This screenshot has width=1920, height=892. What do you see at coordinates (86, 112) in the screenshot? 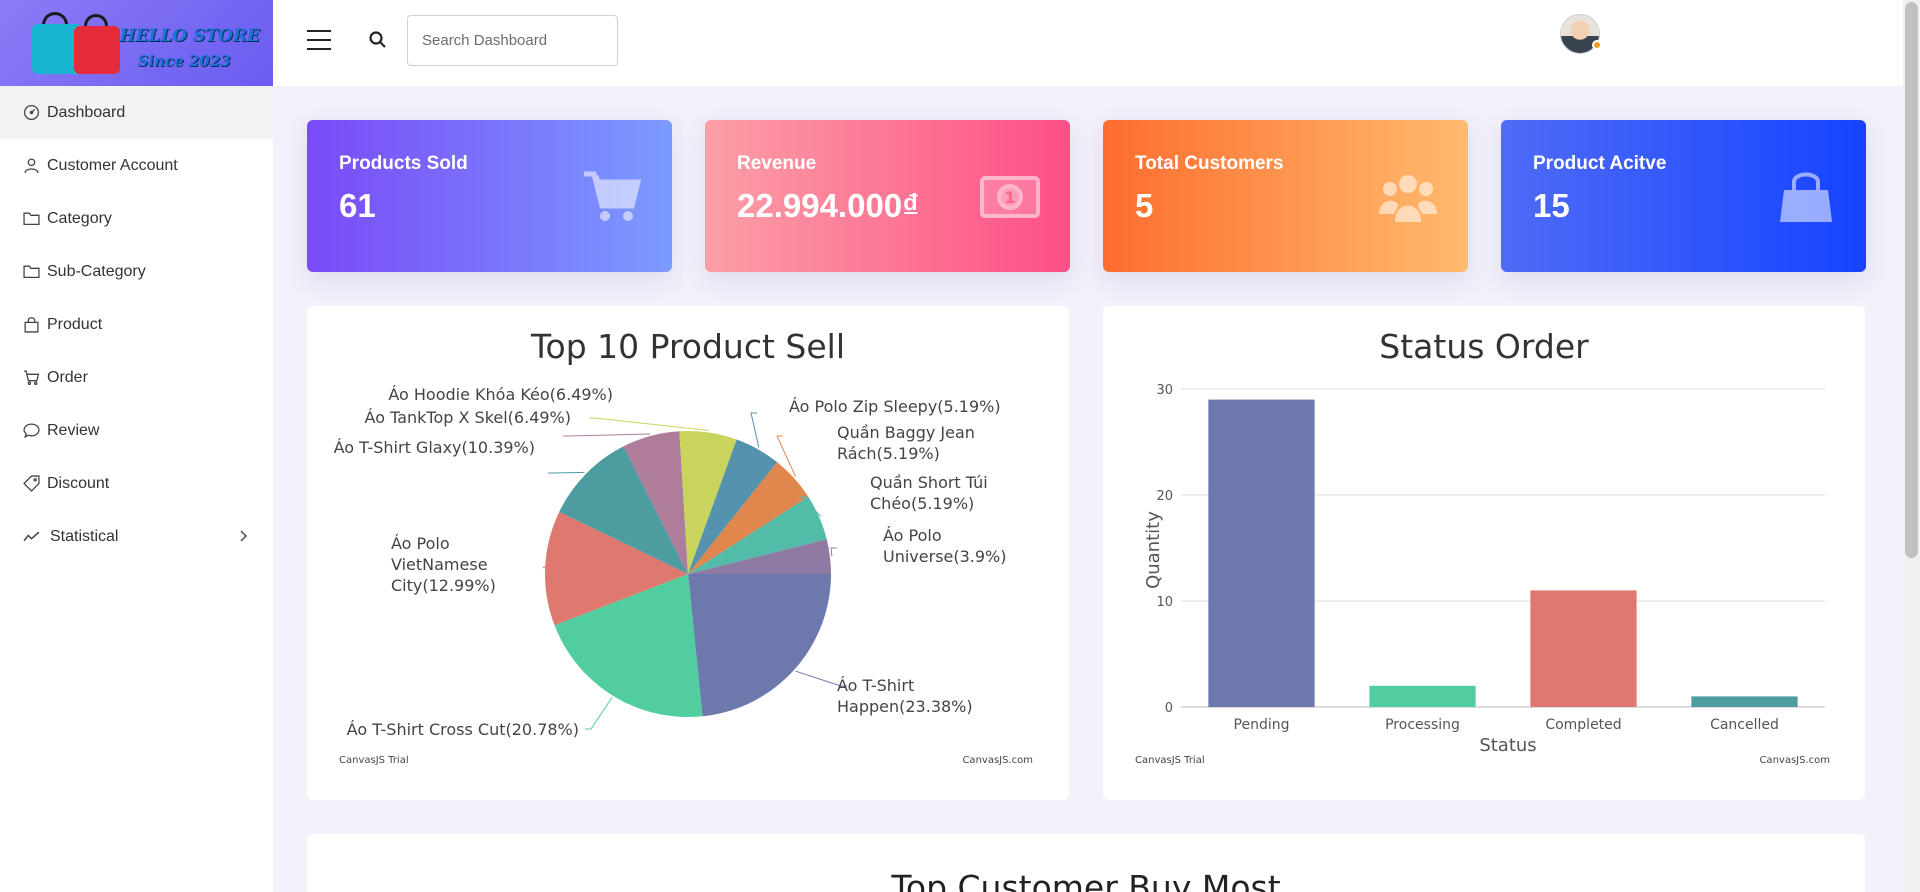
I see `sidebar-item-label: Dashboard` at bounding box center [86, 112].